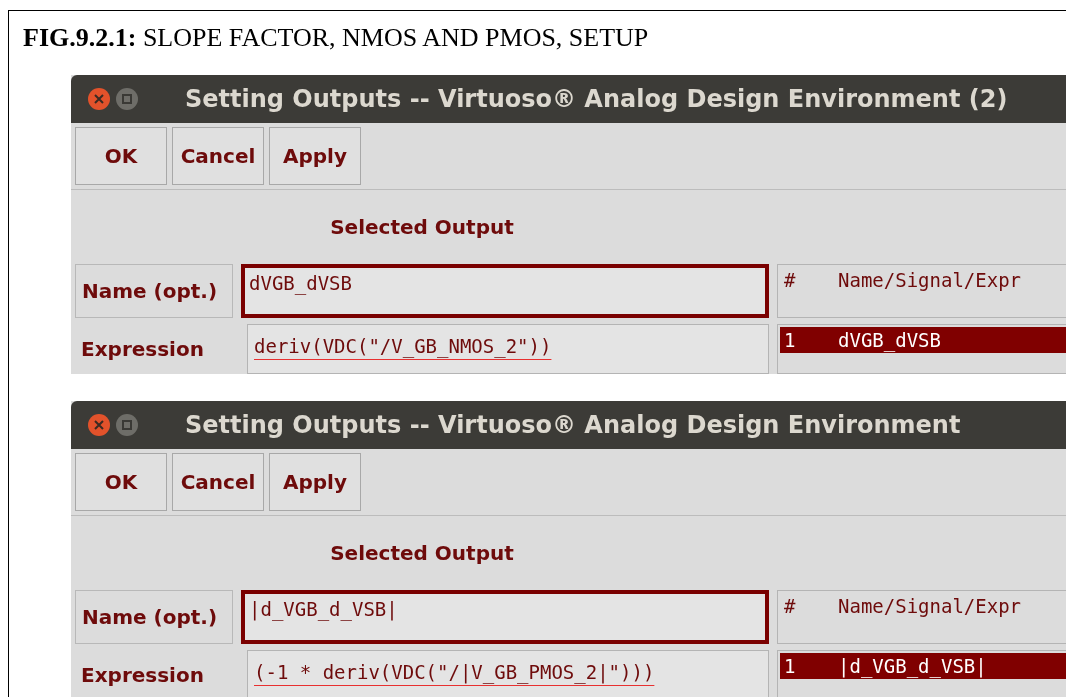 The image size is (1066, 697). I want to click on window-title: Setting Outputs -- Virtuoso® Analog Design Environment (2), so click(596, 99).